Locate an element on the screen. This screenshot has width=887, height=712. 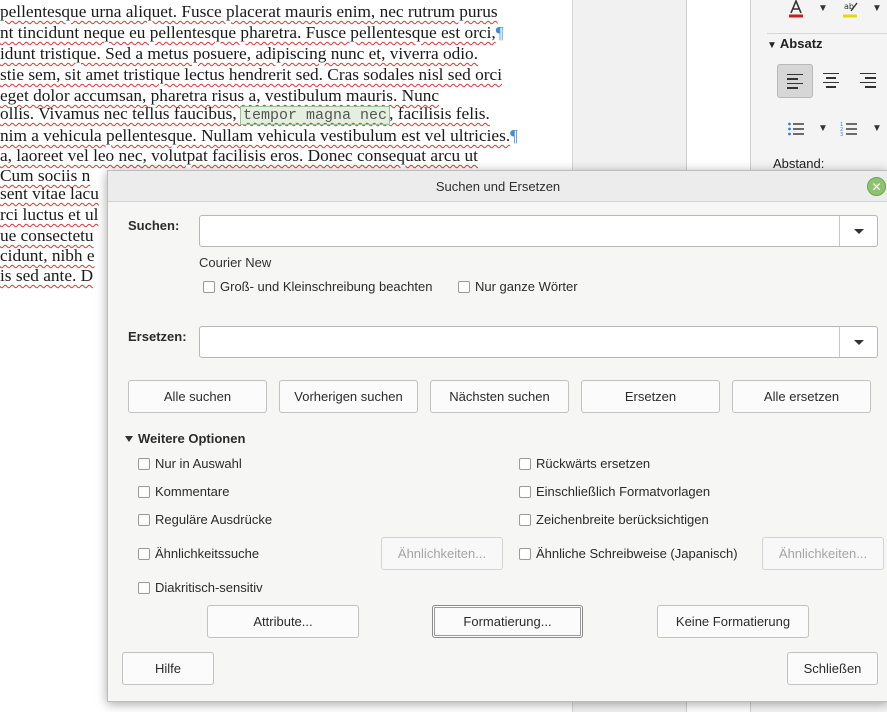
font-color-icon is located at coordinates (796, 10).